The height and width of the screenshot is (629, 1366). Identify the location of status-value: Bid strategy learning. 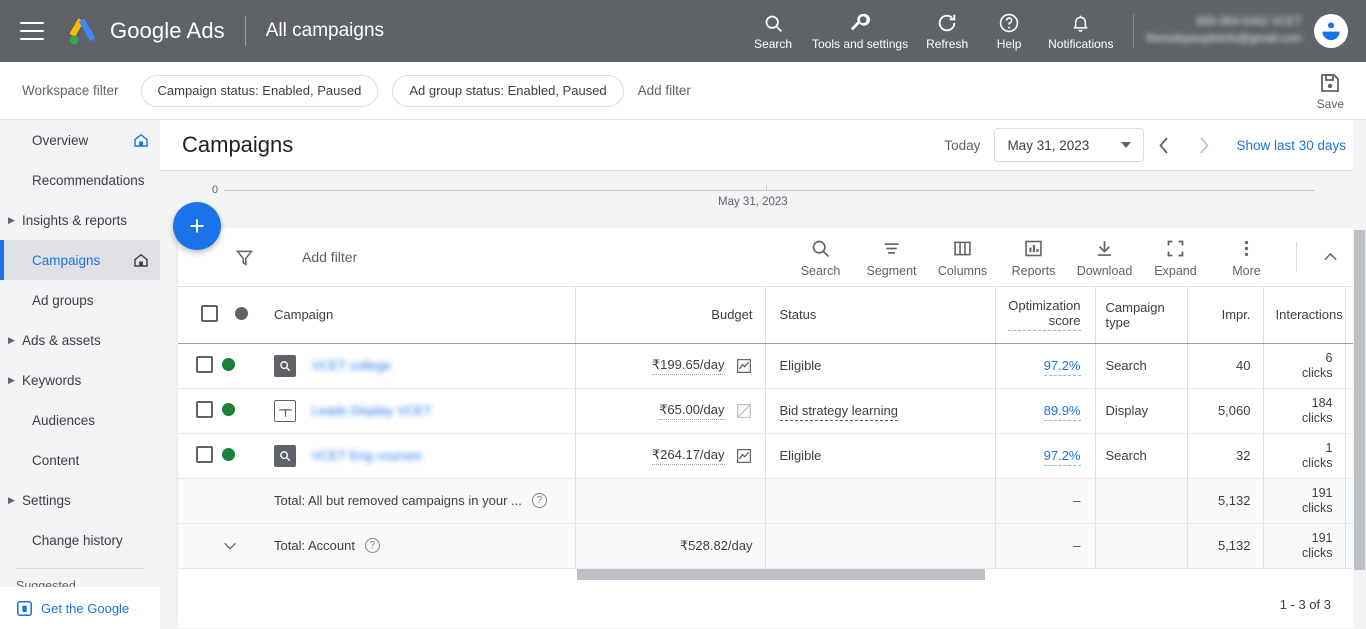
(839, 412).